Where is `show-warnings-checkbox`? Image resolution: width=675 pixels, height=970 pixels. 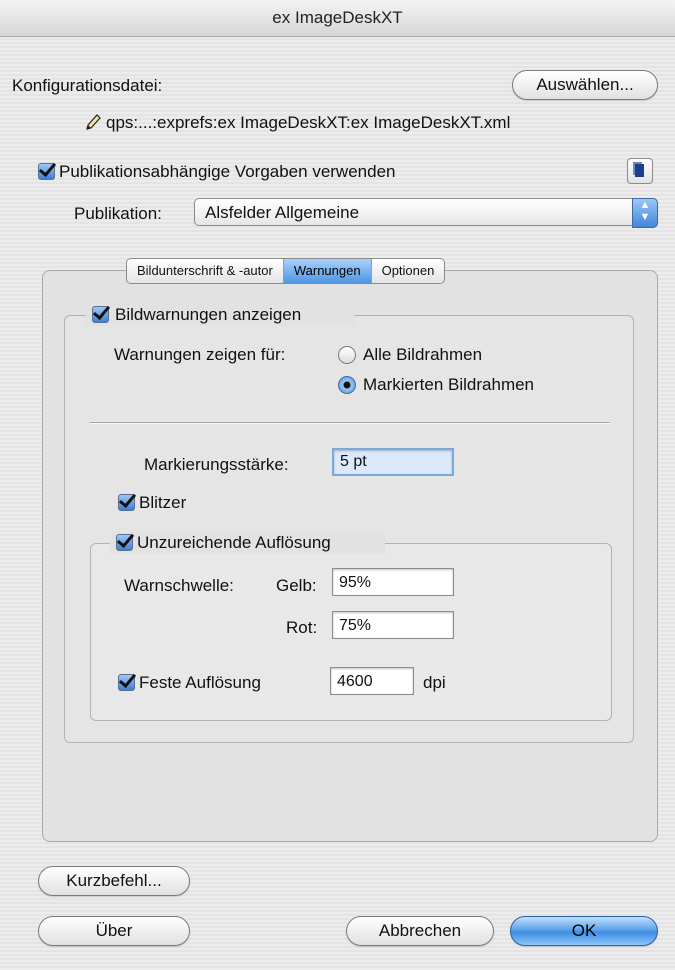 show-warnings-checkbox is located at coordinates (100, 314).